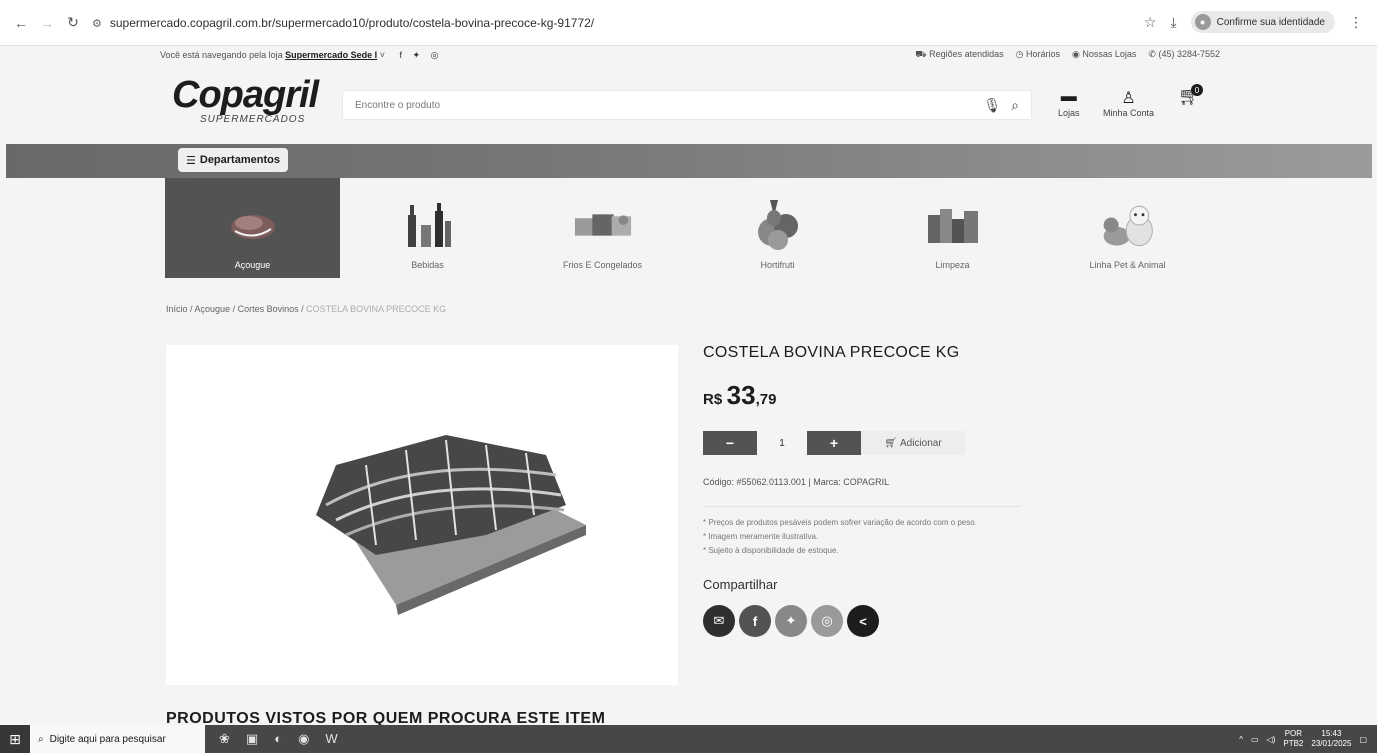  I want to click on flowers-app-icon: ❀, so click(224, 739).